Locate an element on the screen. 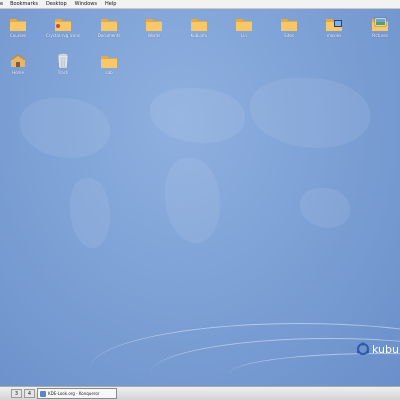 The image size is (400, 400). kubuntu-logo: kubu is located at coordinates (377, 349).